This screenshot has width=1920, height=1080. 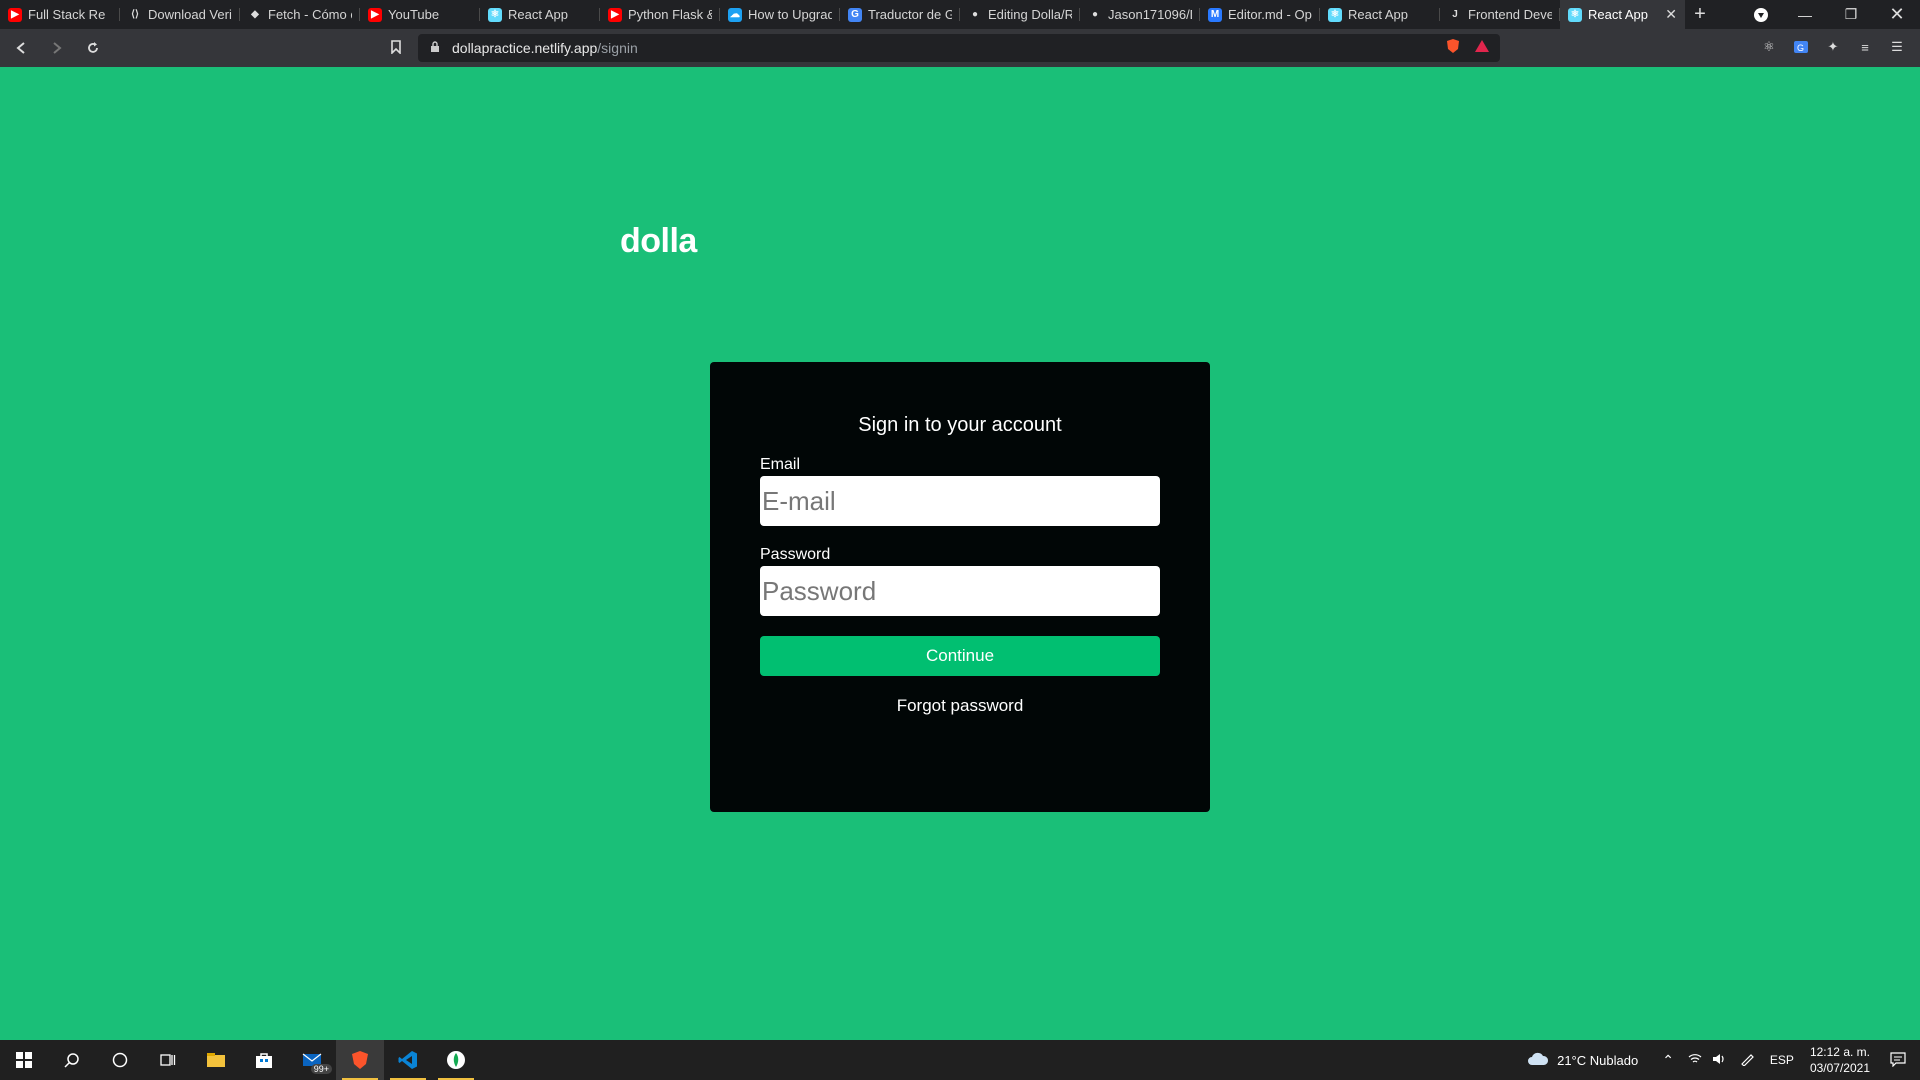 I want to click on translate-extension-icon: G, so click(x=1801, y=47).